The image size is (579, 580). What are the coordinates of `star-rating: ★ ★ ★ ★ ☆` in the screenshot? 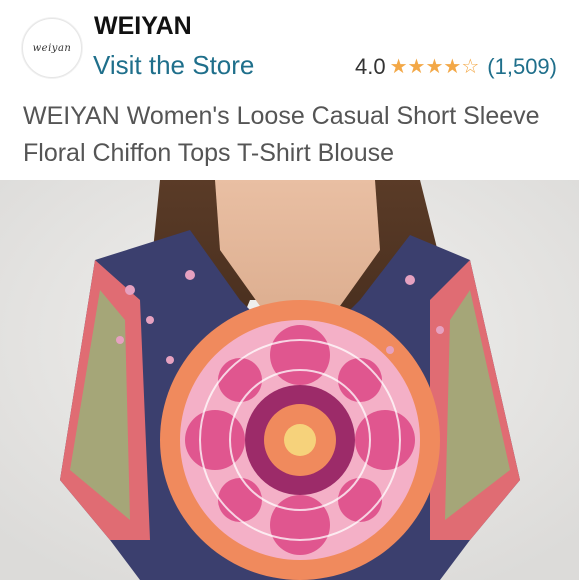 It's located at (435, 67).